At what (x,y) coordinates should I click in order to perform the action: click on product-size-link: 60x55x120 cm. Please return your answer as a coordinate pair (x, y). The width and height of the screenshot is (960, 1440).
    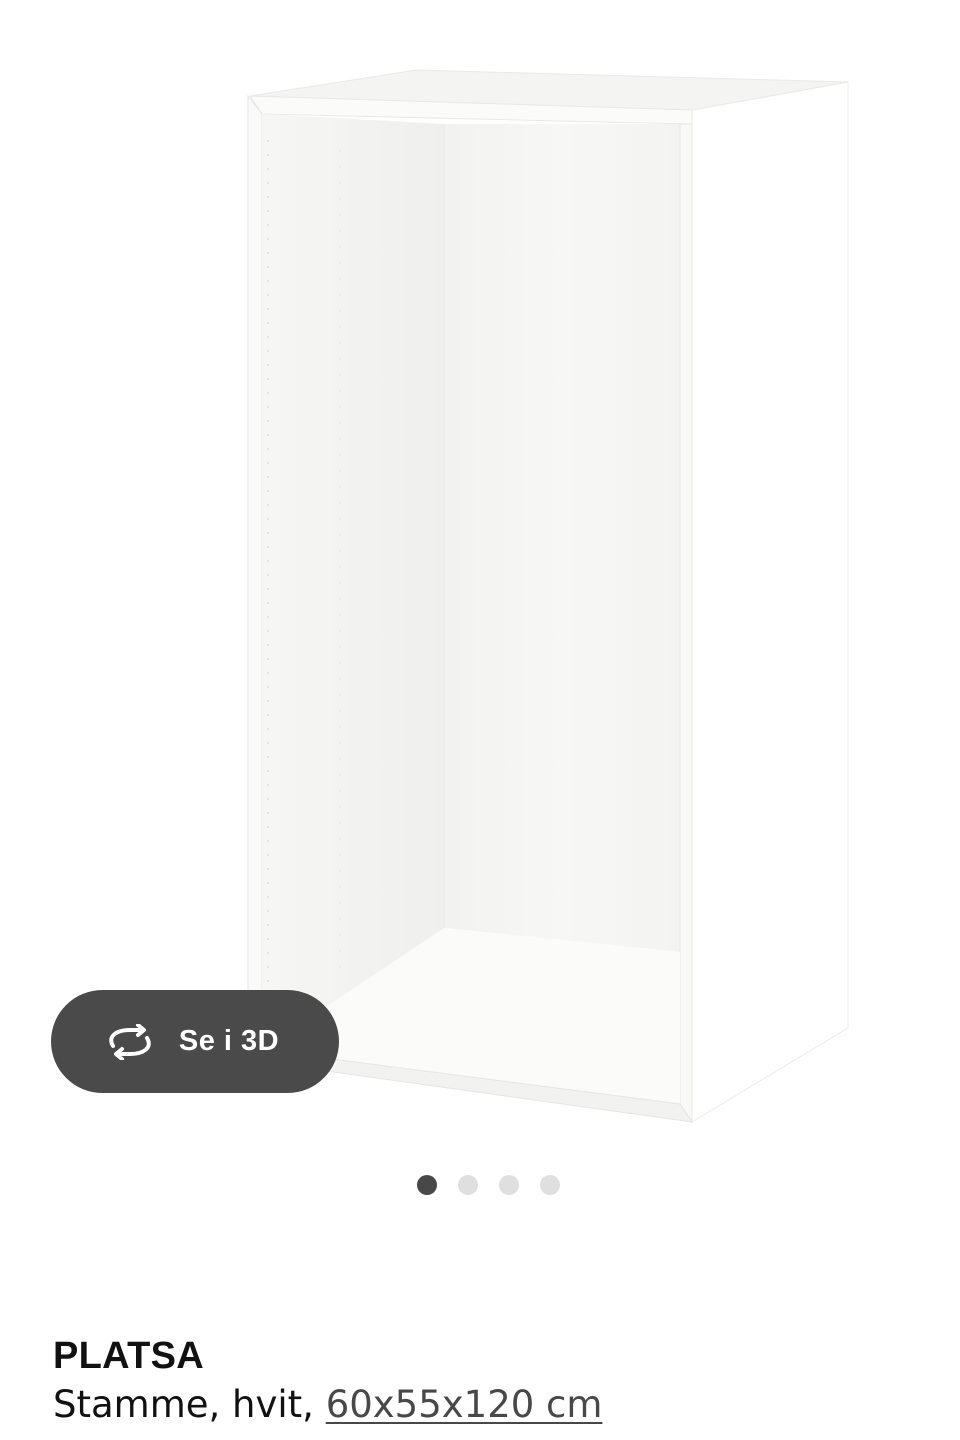
    Looking at the image, I should click on (464, 1404).